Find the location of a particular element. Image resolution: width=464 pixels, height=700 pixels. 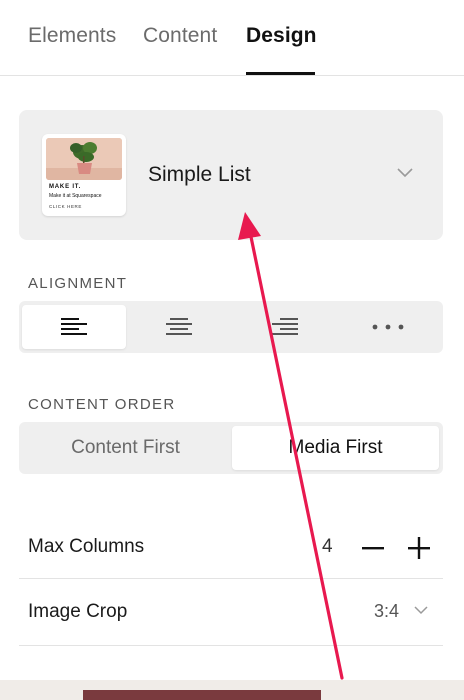

thumbnail-cta: CLICK HERE is located at coordinates (66, 206).